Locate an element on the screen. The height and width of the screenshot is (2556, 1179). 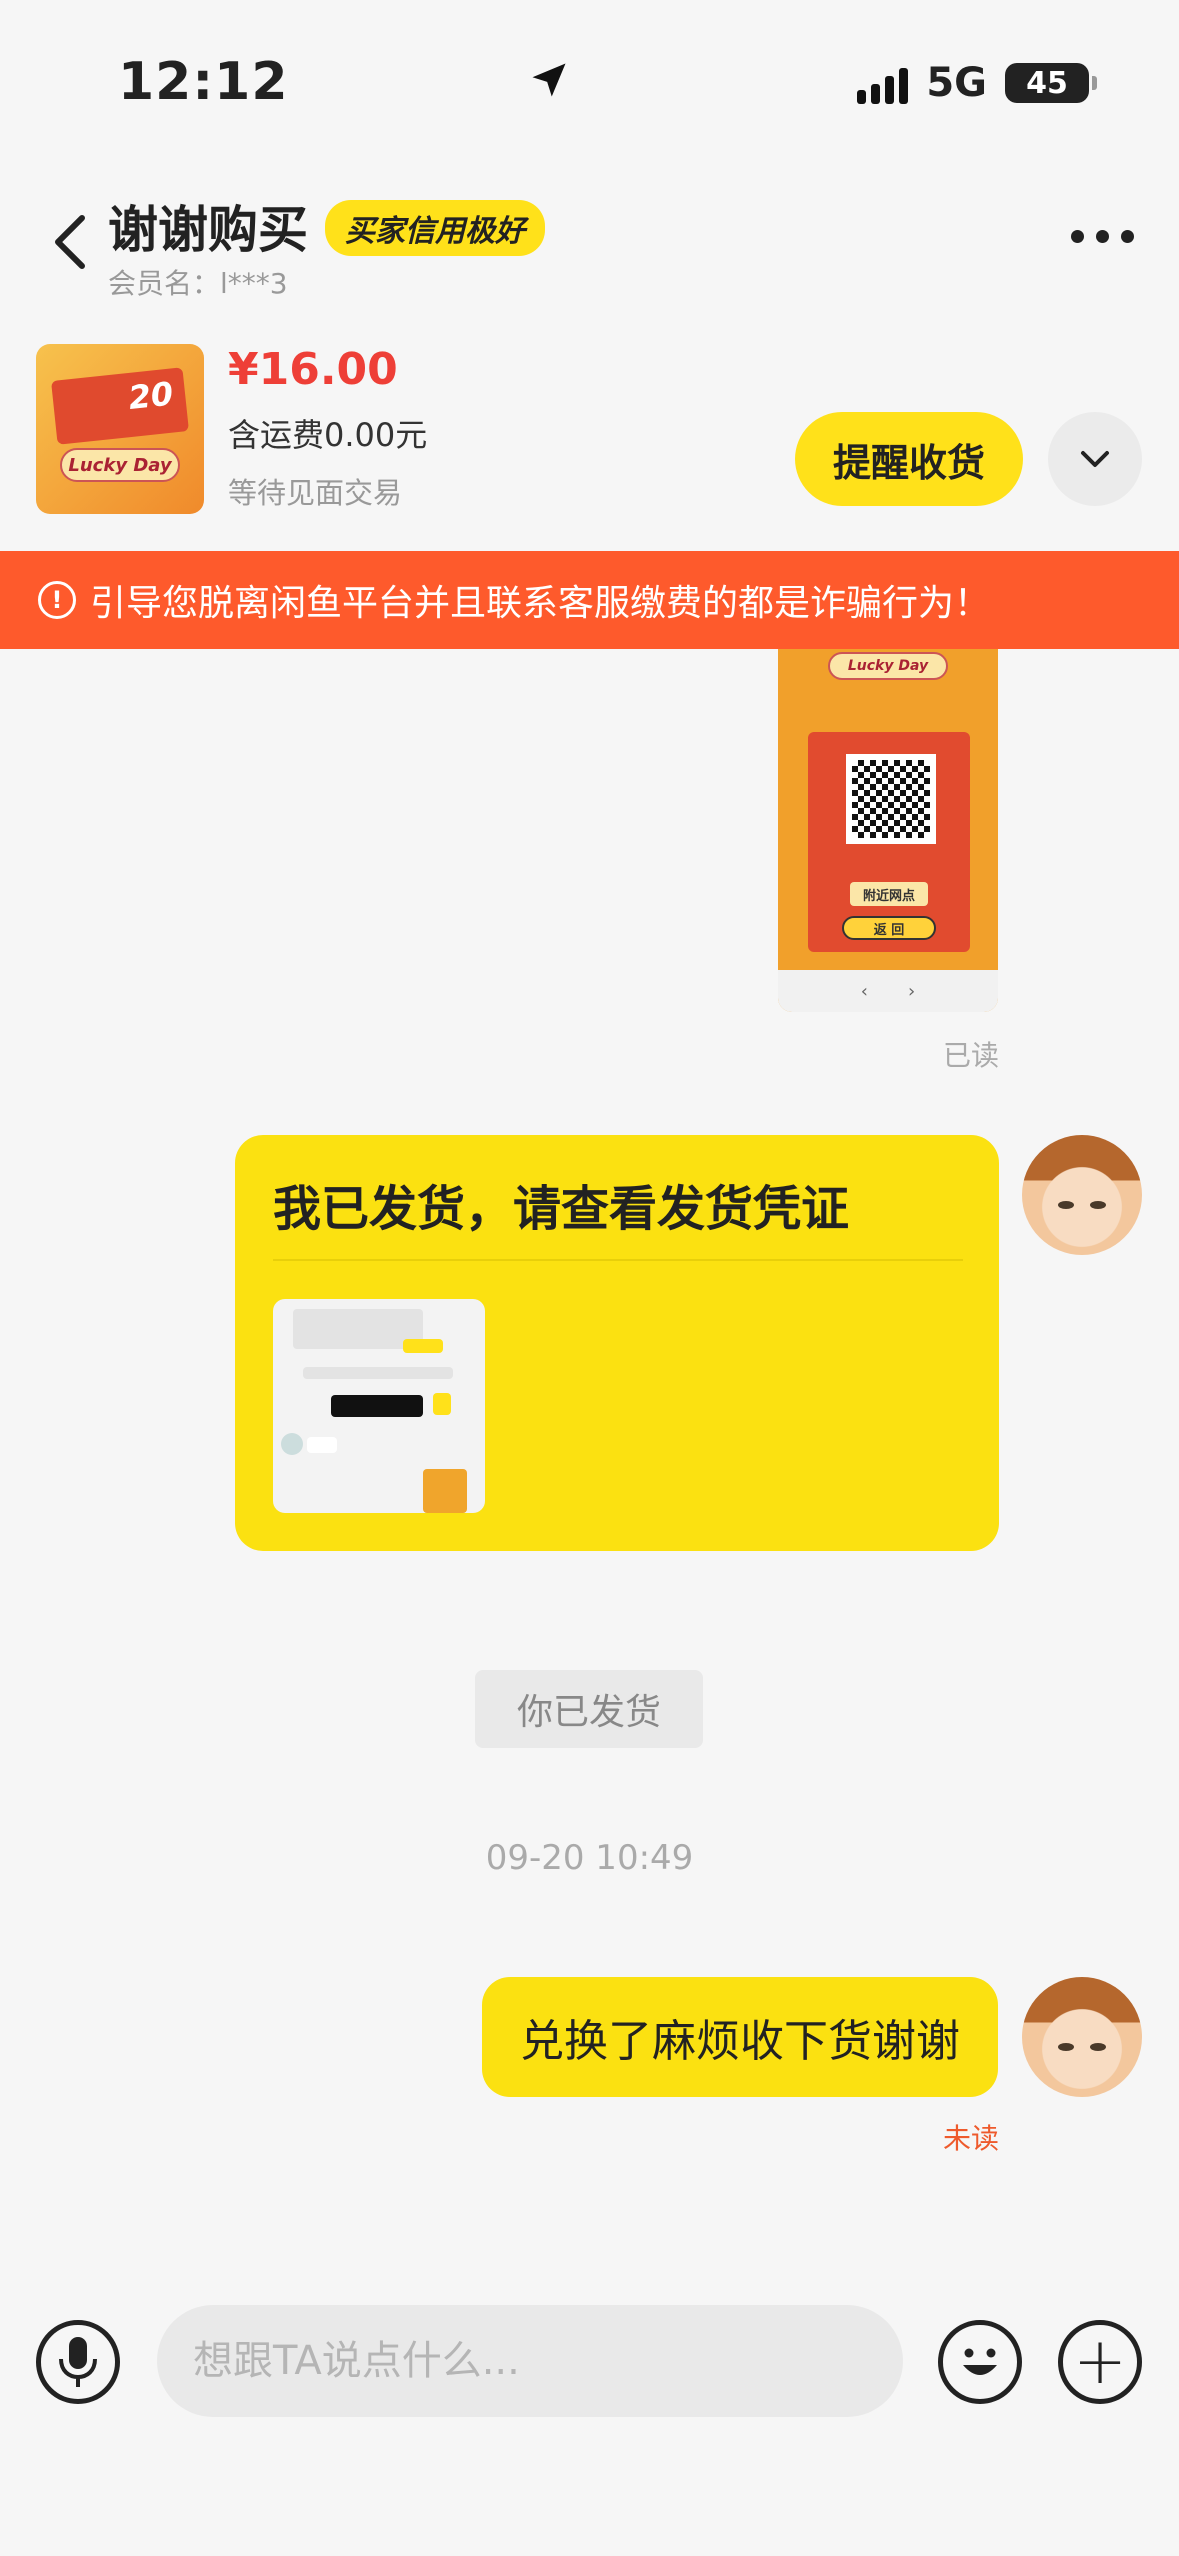
deal-status: 等待见面交易 is located at coordinates (315, 493).